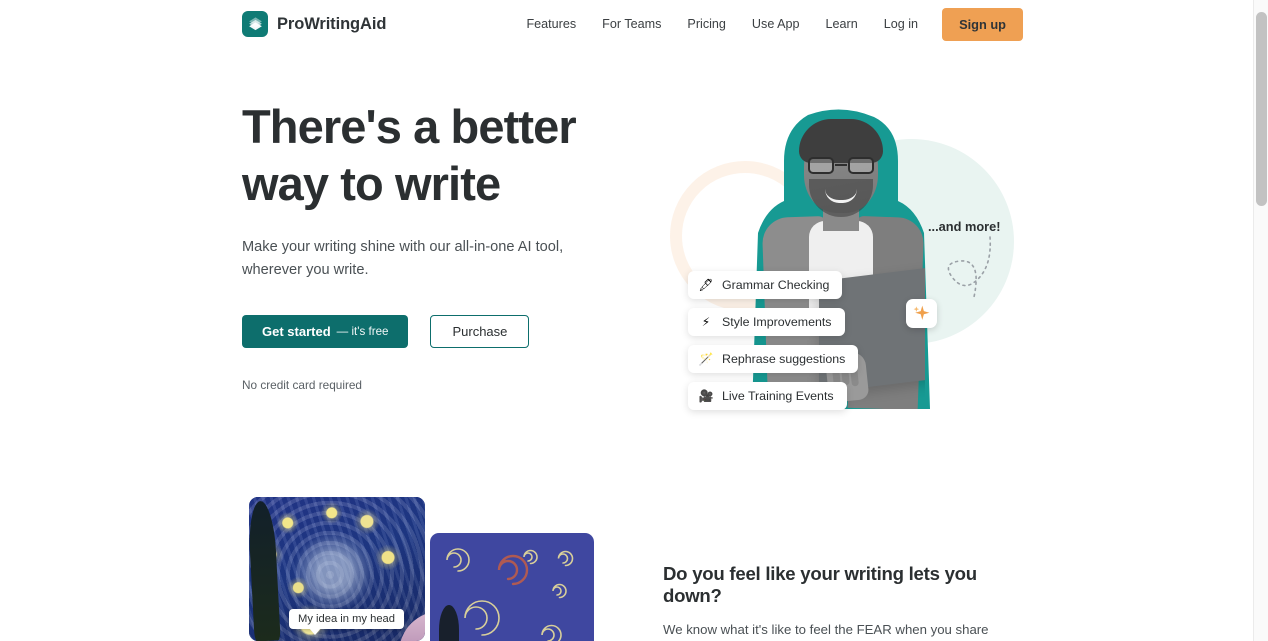  I want to click on feature-pill-label: Rephrase suggestions, so click(784, 359).